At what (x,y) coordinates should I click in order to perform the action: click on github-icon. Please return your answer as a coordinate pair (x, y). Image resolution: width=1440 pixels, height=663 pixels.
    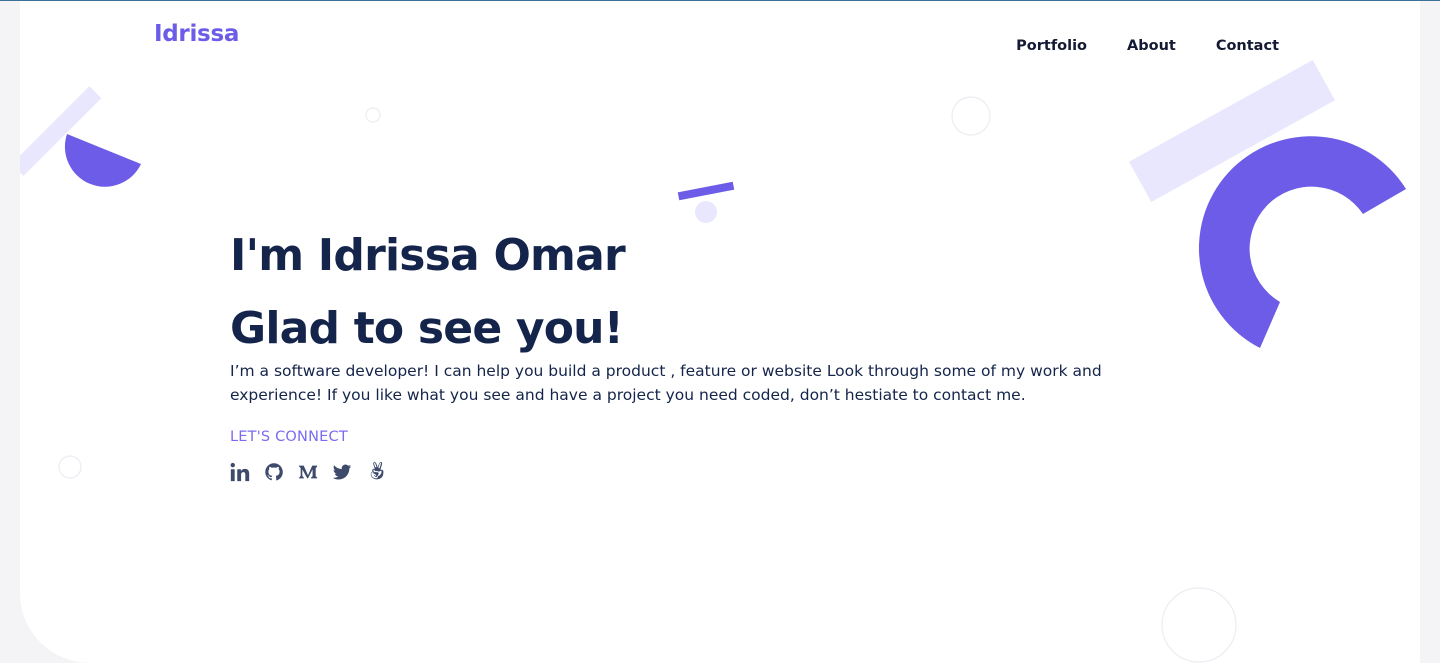
    Looking at the image, I should click on (273, 472).